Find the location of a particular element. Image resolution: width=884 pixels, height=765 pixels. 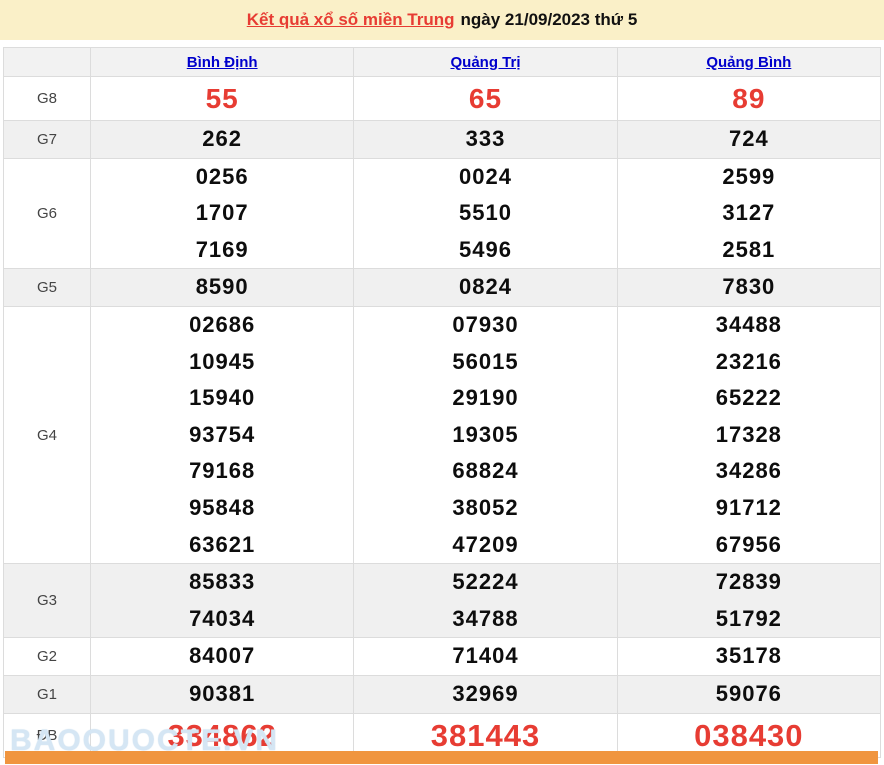

prize-label: G7 is located at coordinates (47, 139).